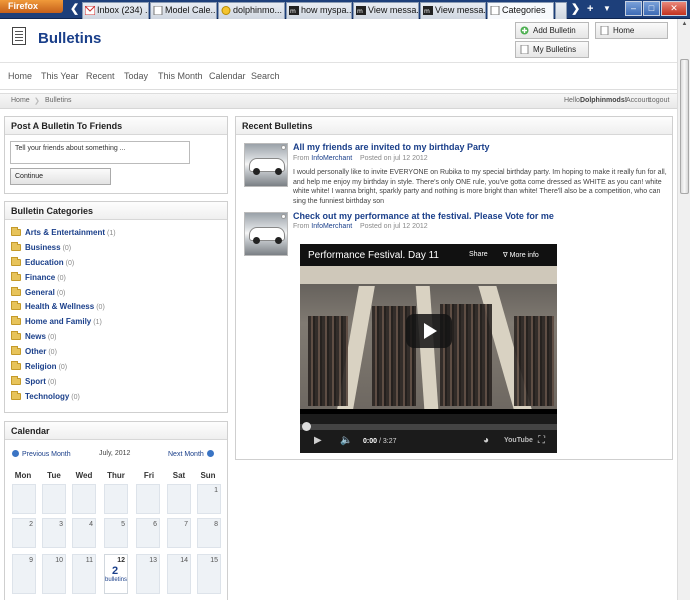 This screenshot has height=600, width=690. Describe the element at coordinates (301, 158) in the screenshot. I see `from-label: From` at that location.